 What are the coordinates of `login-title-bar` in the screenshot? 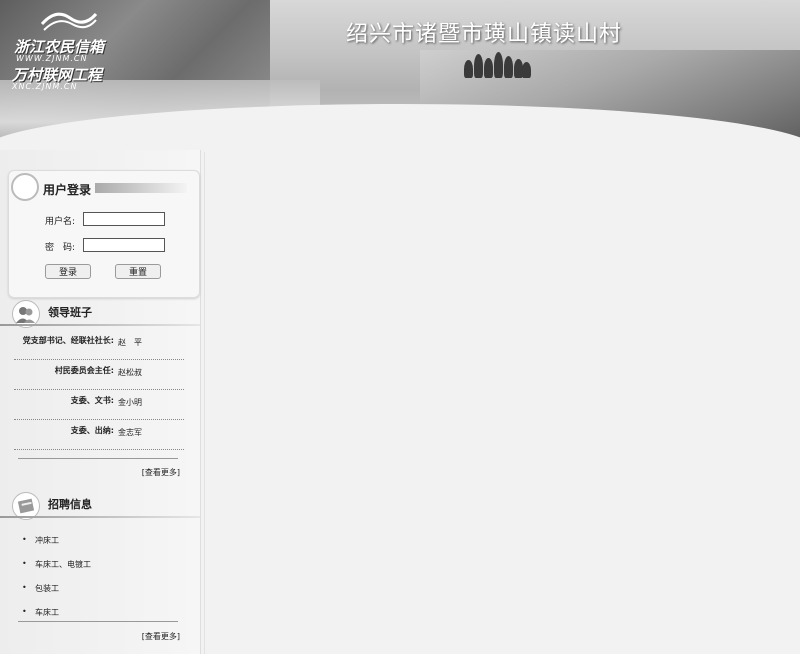 It's located at (141, 188).